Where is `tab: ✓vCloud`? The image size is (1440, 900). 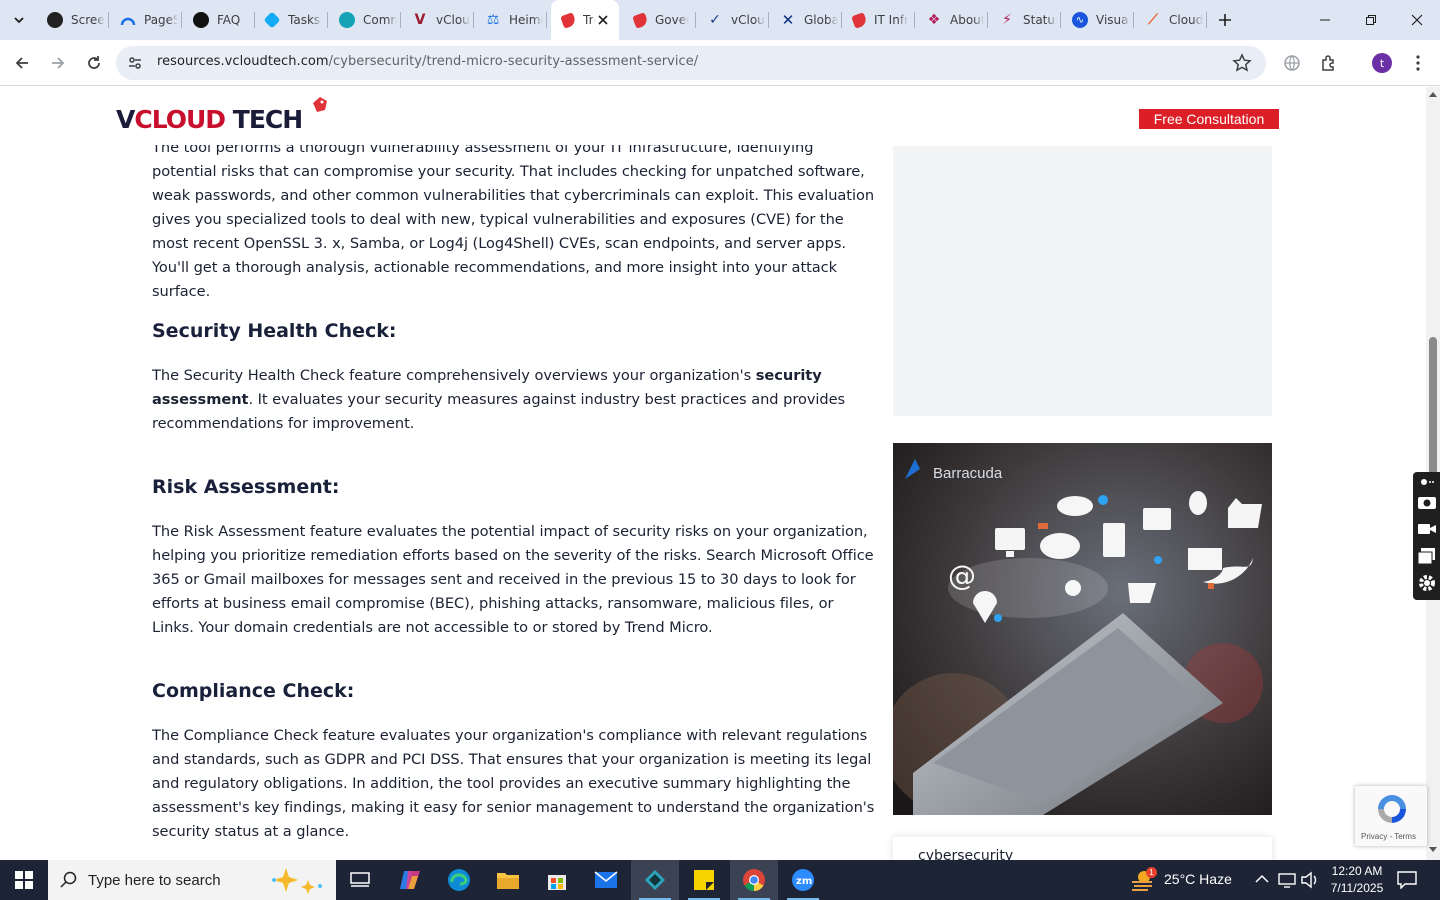 tab: ✓vCloud is located at coordinates (732, 20).